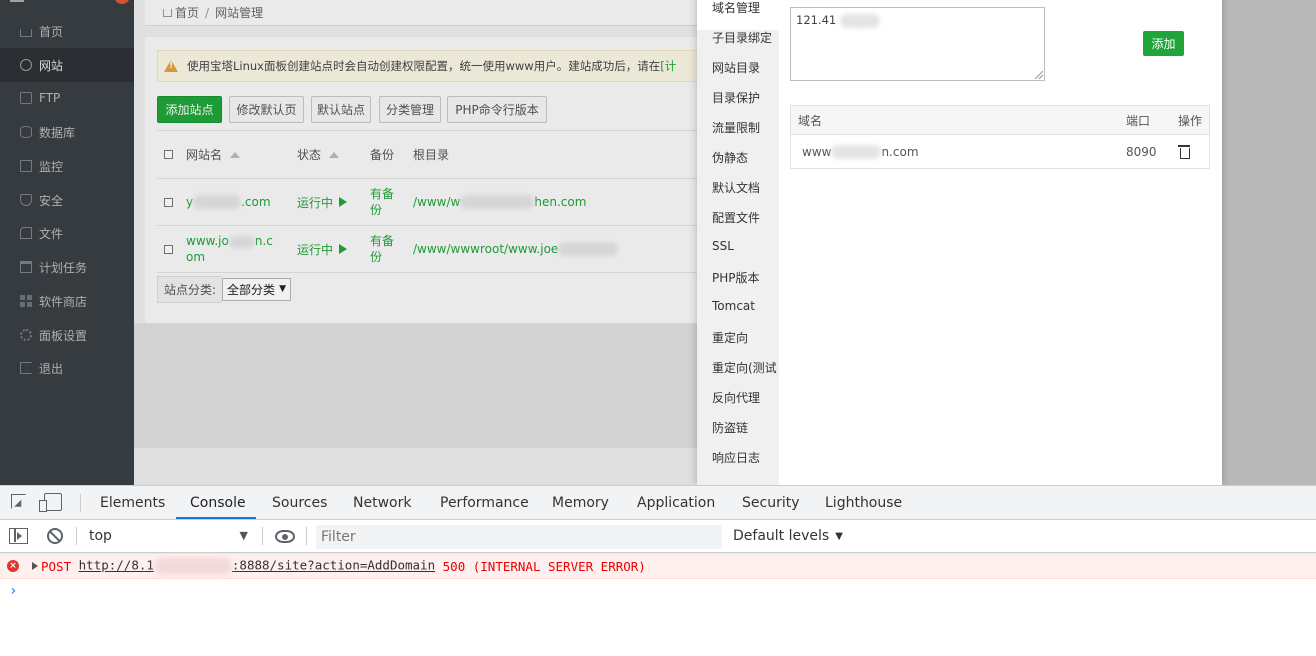 The image size is (1316, 656). What do you see at coordinates (771, 503) in the screenshot?
I see `tab-security: Security` at bounding box center [771, 503].